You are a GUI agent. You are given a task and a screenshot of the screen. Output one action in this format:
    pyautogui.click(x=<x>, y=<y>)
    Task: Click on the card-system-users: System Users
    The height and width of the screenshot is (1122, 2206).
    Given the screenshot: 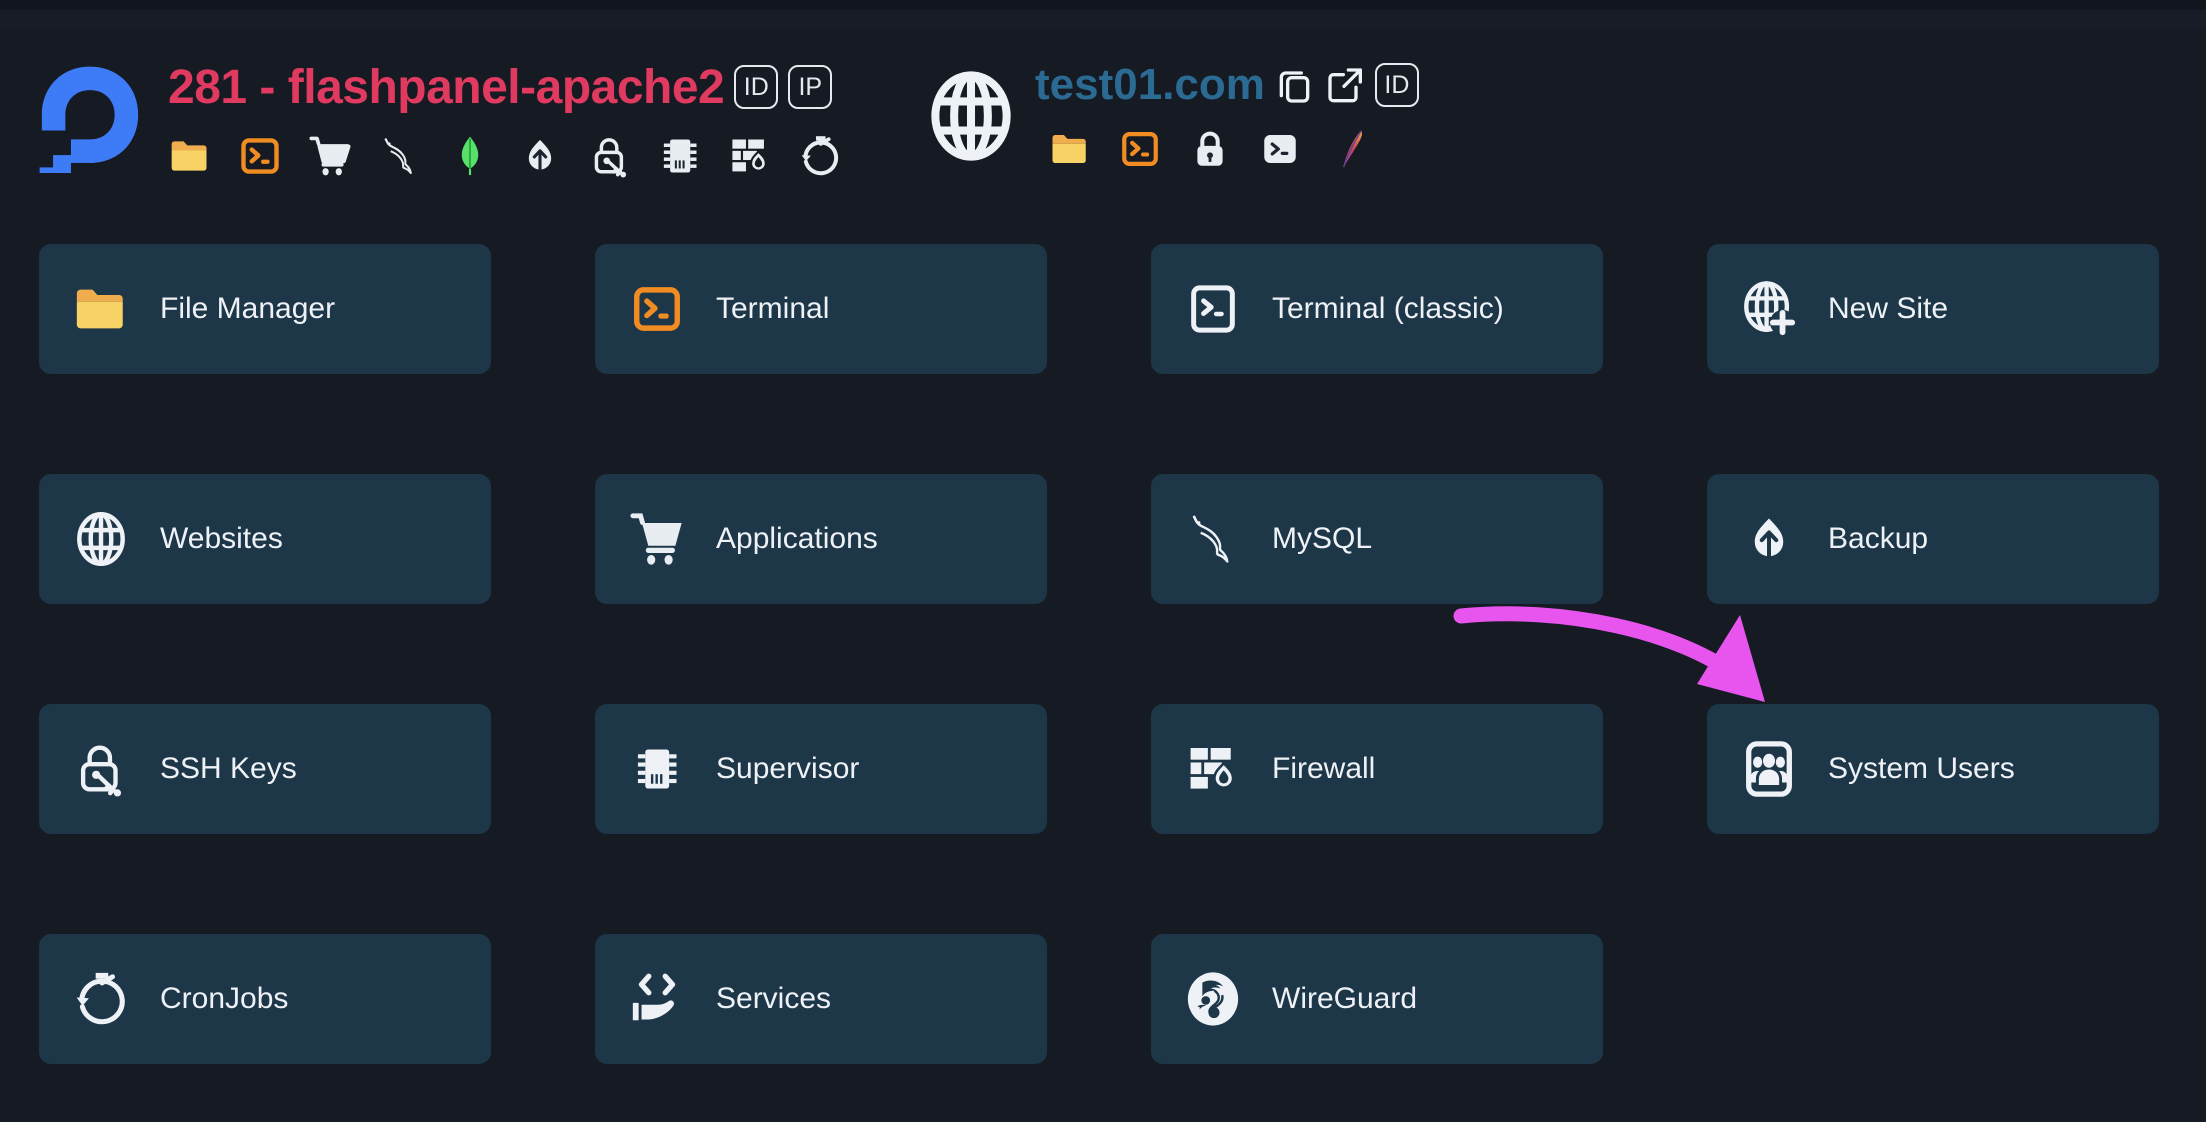 What is the action you would take?
    pyautogui.click(x=1933, y=769)
    